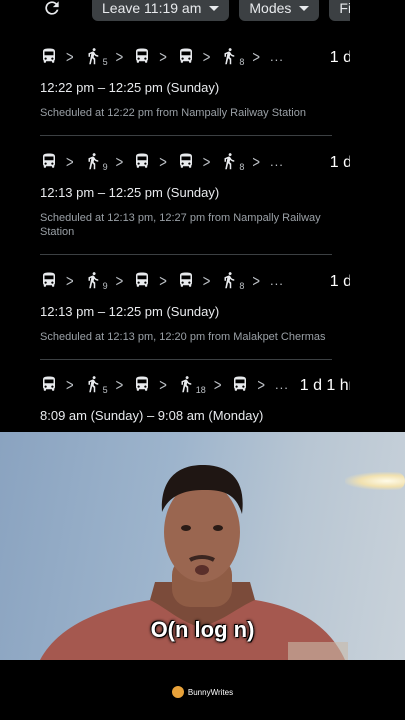 The image size is (405, 720). Describe the element at coordinates (152, 8) in the screenshot. I see `leave-time-label: Leave 11:19 am` at that location.